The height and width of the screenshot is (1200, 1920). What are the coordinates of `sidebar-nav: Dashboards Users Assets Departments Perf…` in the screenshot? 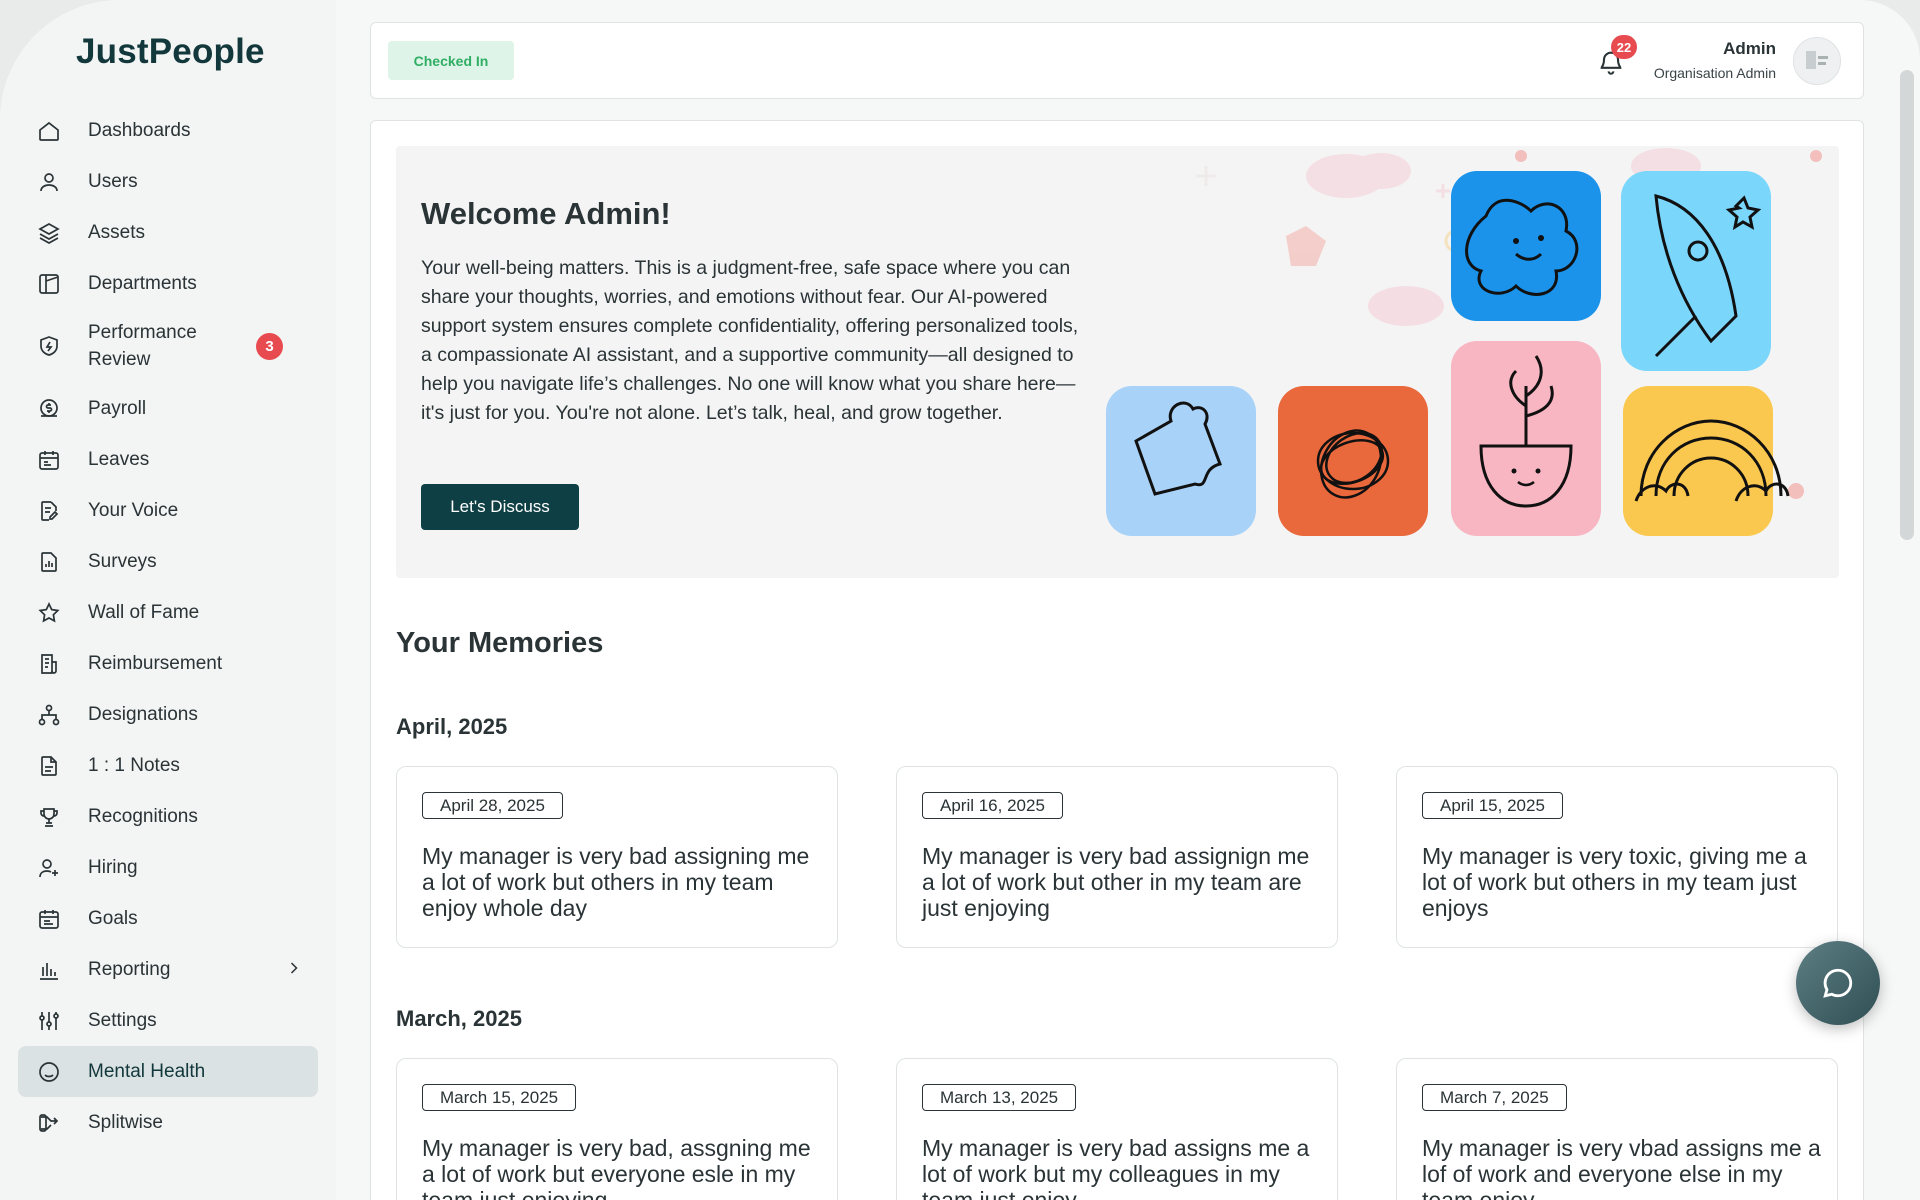 It's located at (168, 626).